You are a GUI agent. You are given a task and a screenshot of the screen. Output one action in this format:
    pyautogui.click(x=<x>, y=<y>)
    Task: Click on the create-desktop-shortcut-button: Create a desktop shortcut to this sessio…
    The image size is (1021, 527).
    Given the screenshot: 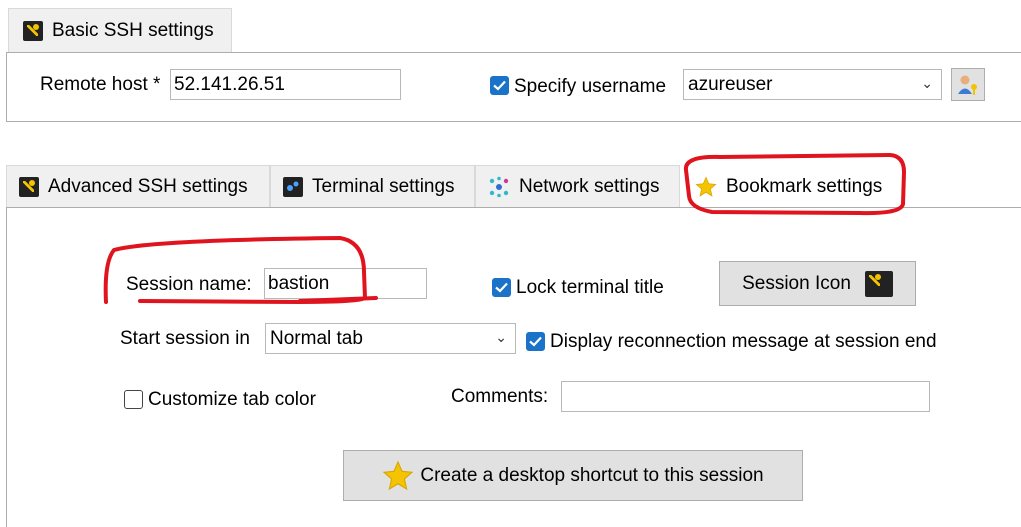 What is the action you would take?
    pyautogui.click(x=573, y=475)
    